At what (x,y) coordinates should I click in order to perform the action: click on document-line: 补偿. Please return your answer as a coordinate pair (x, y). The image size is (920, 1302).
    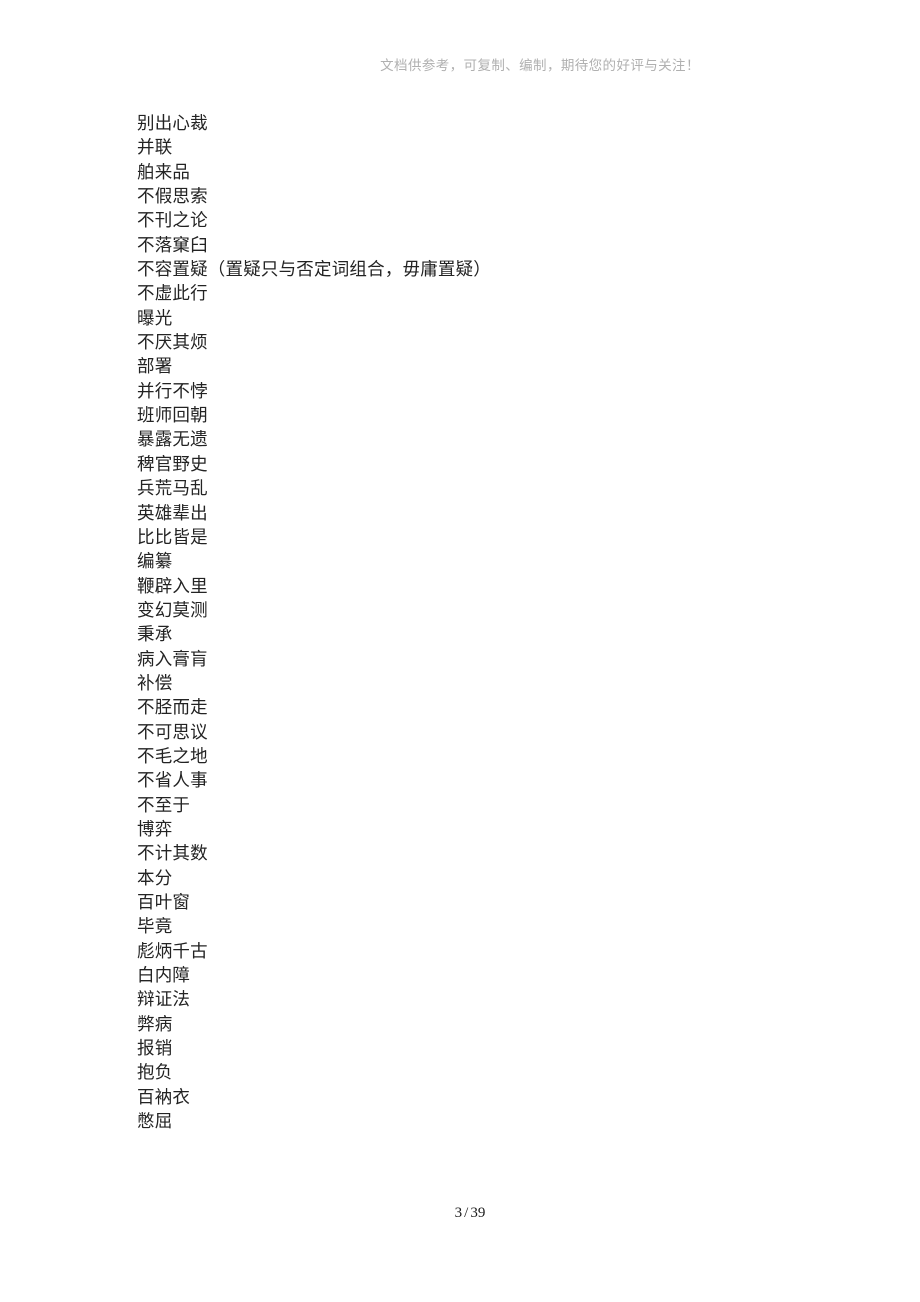
    Looking at the image, I should click on (155, 682).